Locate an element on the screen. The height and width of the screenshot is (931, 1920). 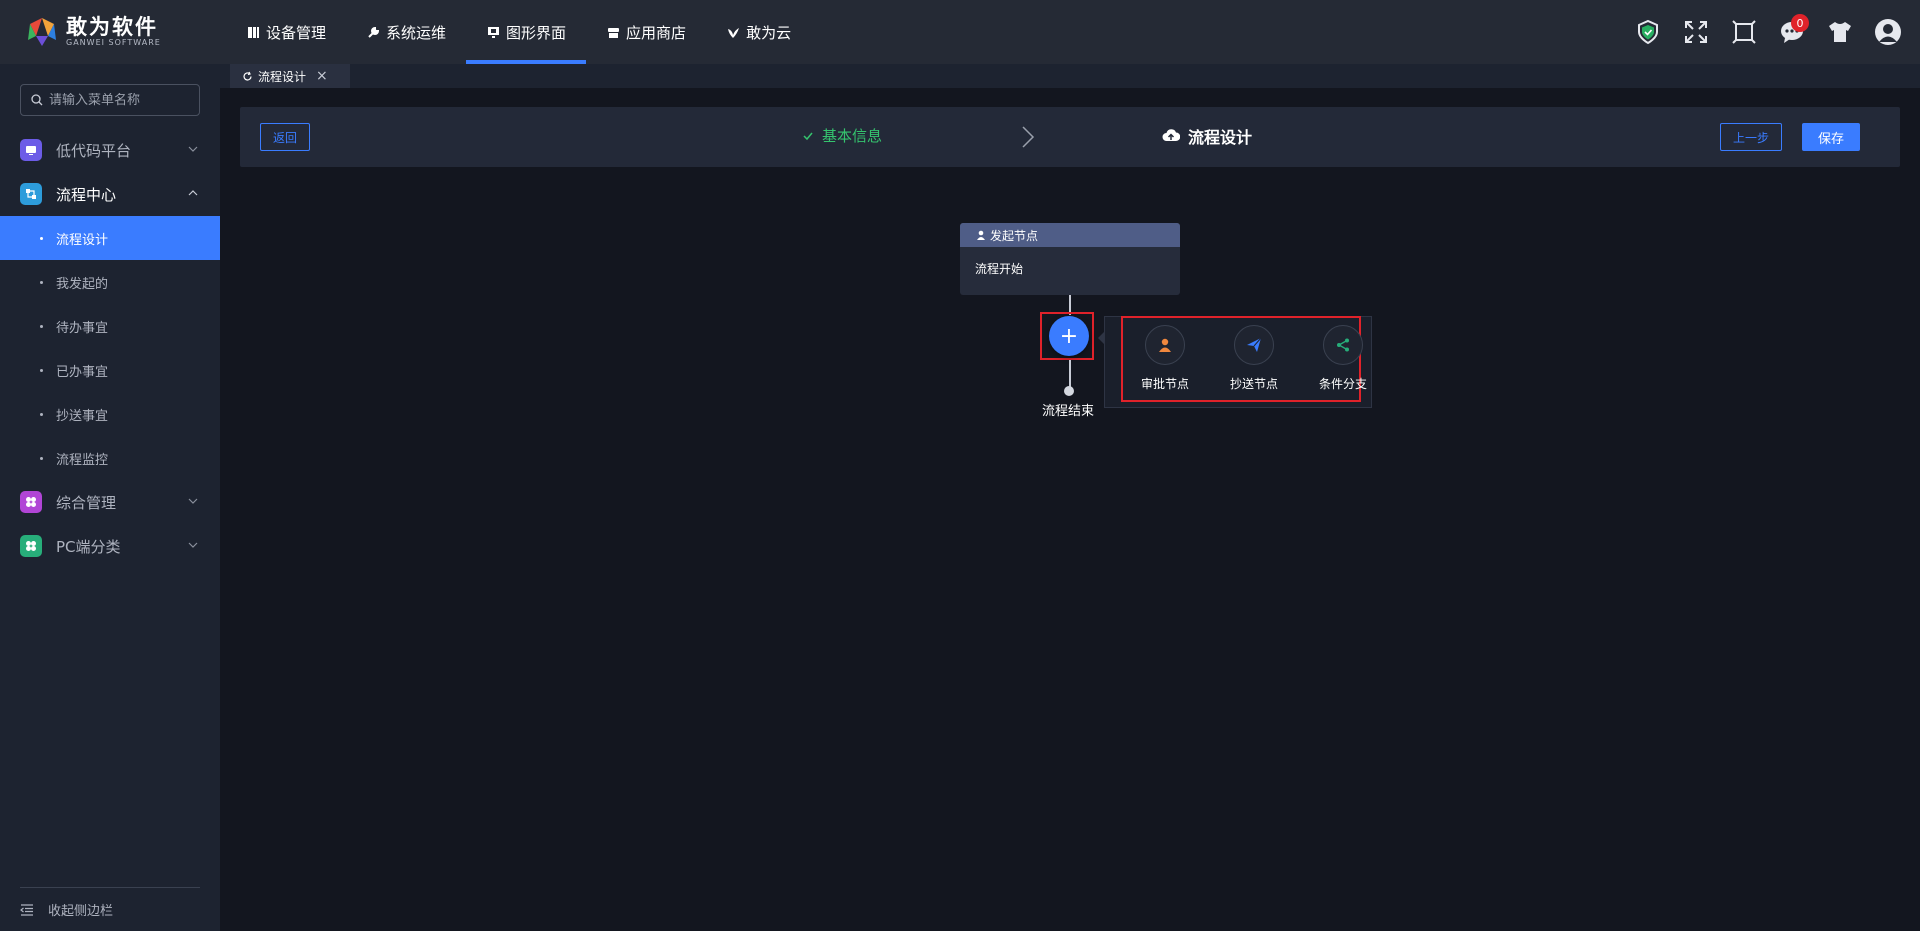
start-node-header: 发起节点 is located at coordinates (1070, 235).